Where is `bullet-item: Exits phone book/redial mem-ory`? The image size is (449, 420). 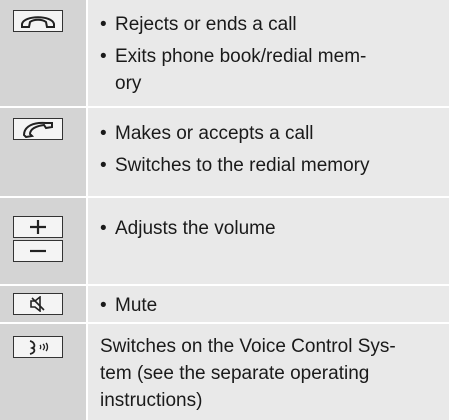 bullet-item: Exits phone book/redial mem-ory is located at coordinates (268, 70).